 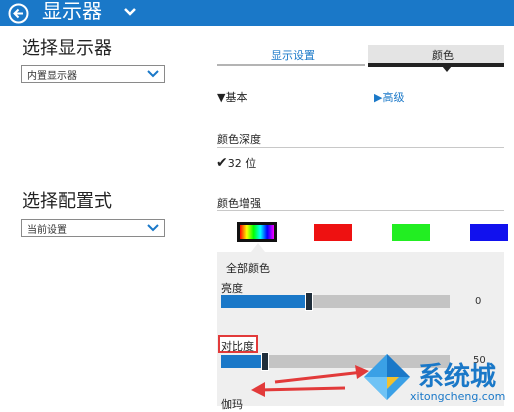 What do you see at coordinates (232, 404) in the screenshot?
I see `gamma-label: 伽玛` at bounding box center [232, 404].